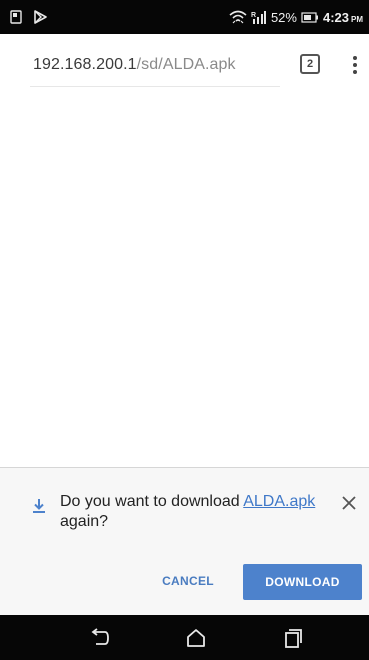  Describe the element at coordinates (195, 512) in the screenshot. I see `infobar-message: Do you want to download ALDA.apk again?` at that location.